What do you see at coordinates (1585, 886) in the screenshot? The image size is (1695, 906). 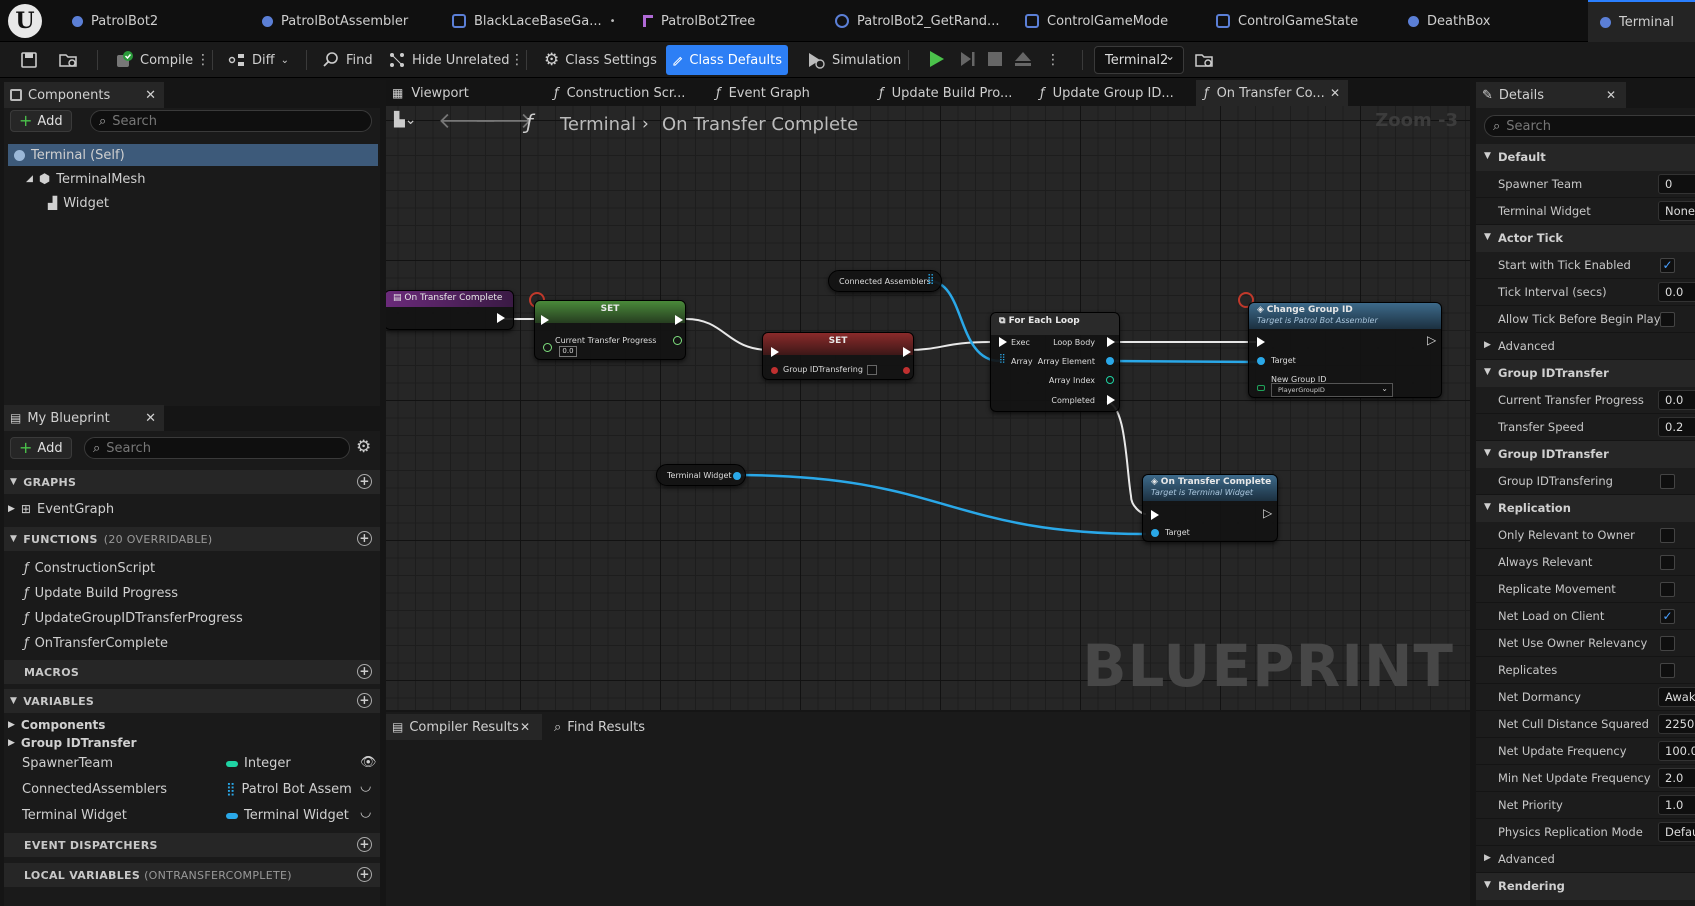 I see `details-category-rendering: ▼ Rendering` at bounding box center [1585, 886].